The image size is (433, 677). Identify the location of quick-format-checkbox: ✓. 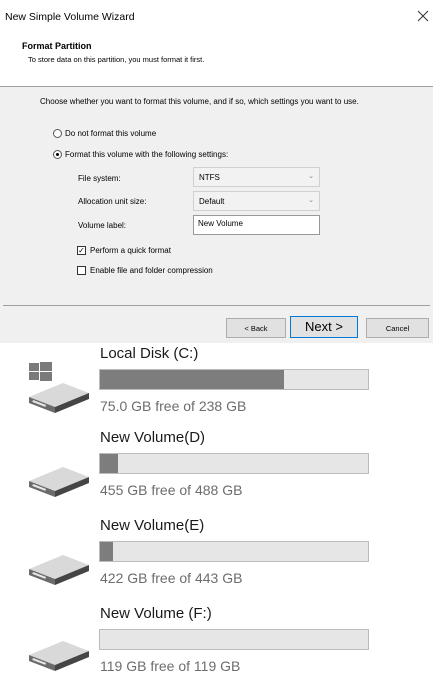
(81, 250).